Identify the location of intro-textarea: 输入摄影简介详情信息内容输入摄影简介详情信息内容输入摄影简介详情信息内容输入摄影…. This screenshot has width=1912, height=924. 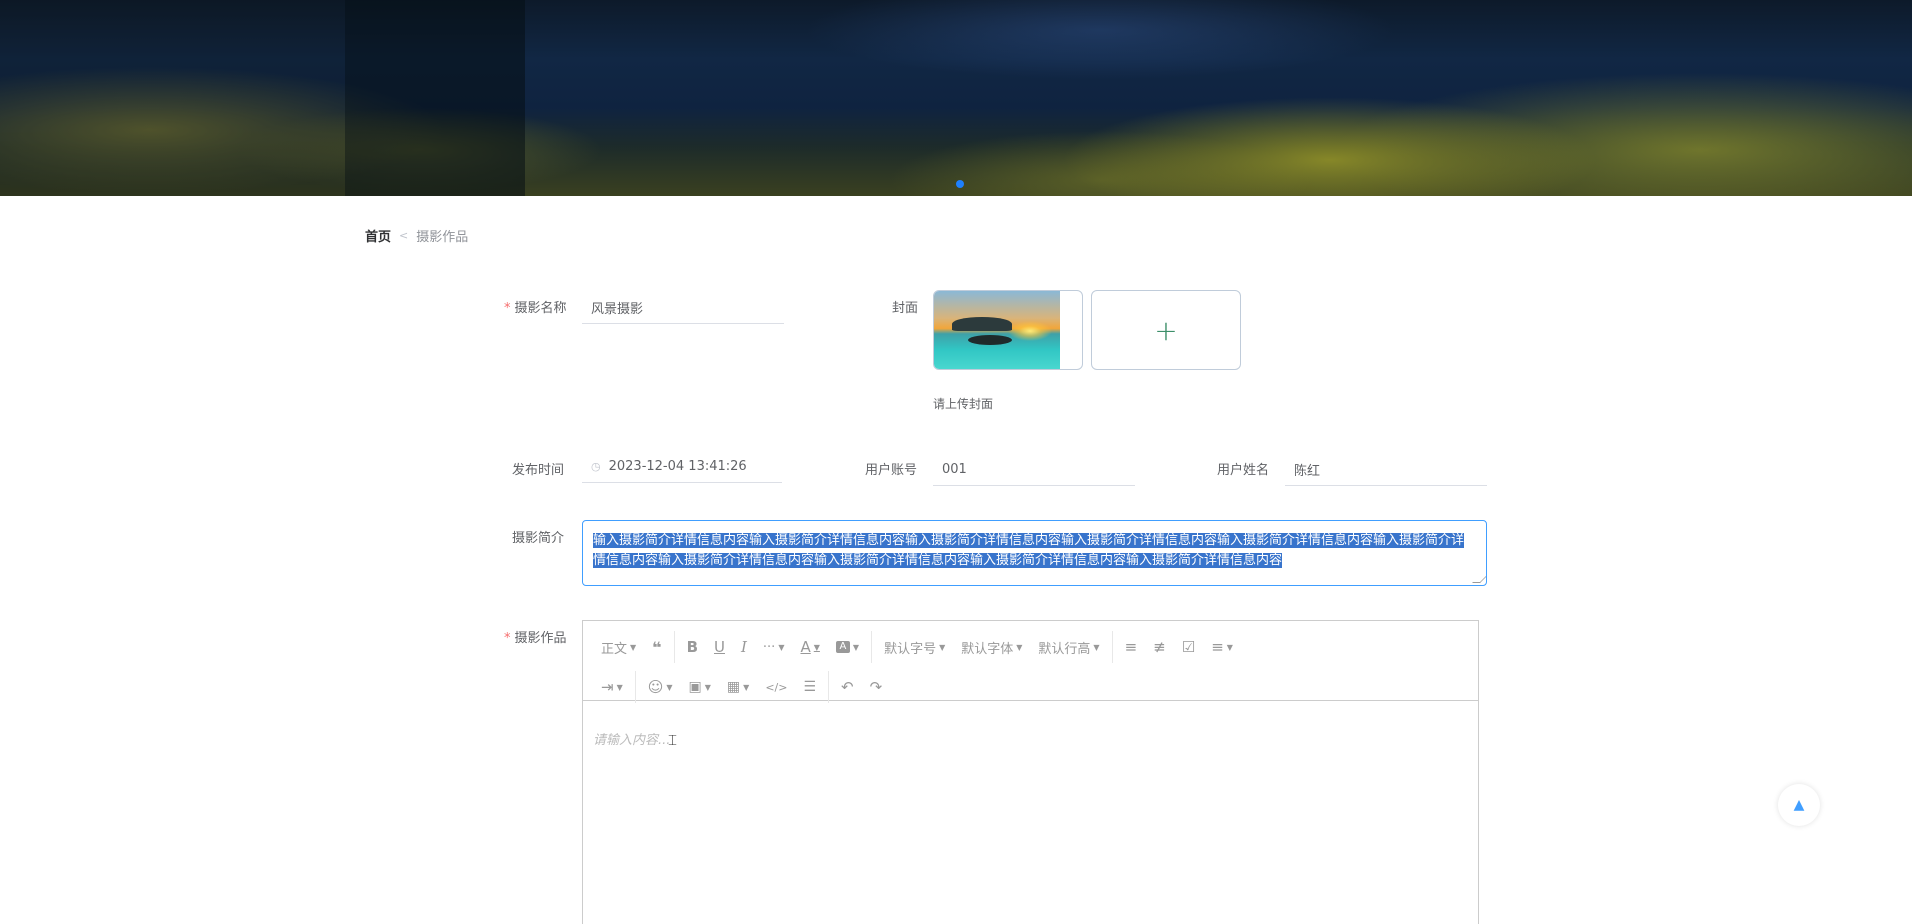
(1034, 553).